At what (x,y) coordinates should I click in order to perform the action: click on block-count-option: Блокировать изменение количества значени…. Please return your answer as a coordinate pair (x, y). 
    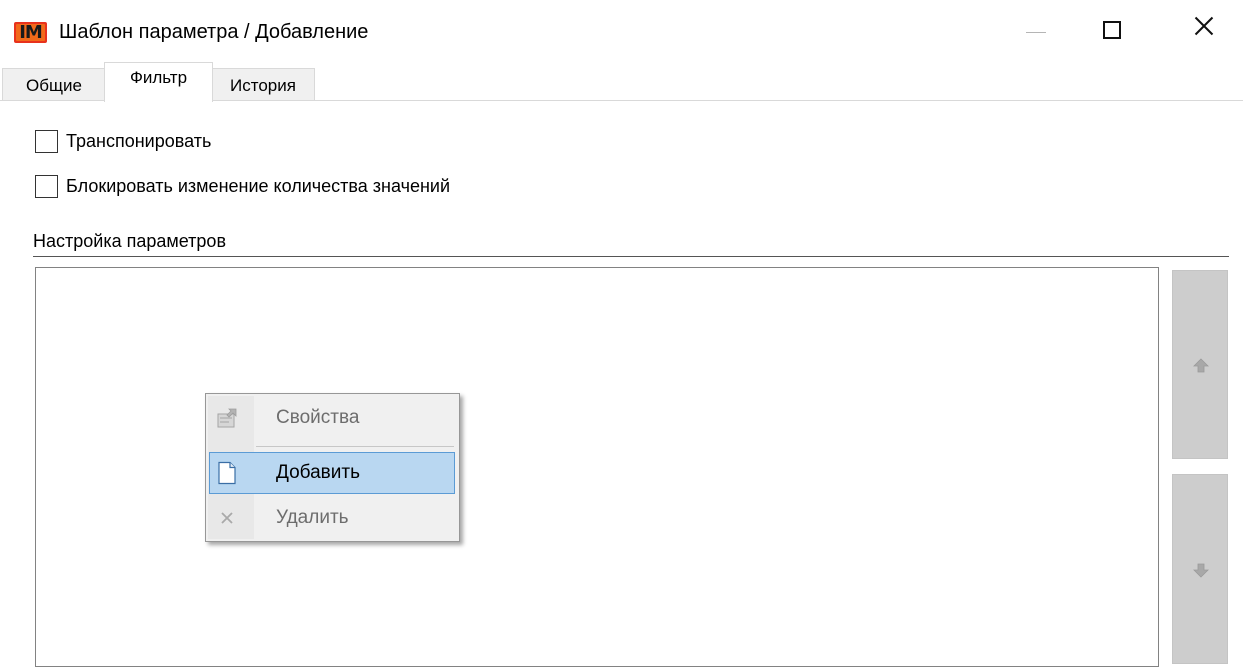
    Looking at the image, I should click on (242, 186).